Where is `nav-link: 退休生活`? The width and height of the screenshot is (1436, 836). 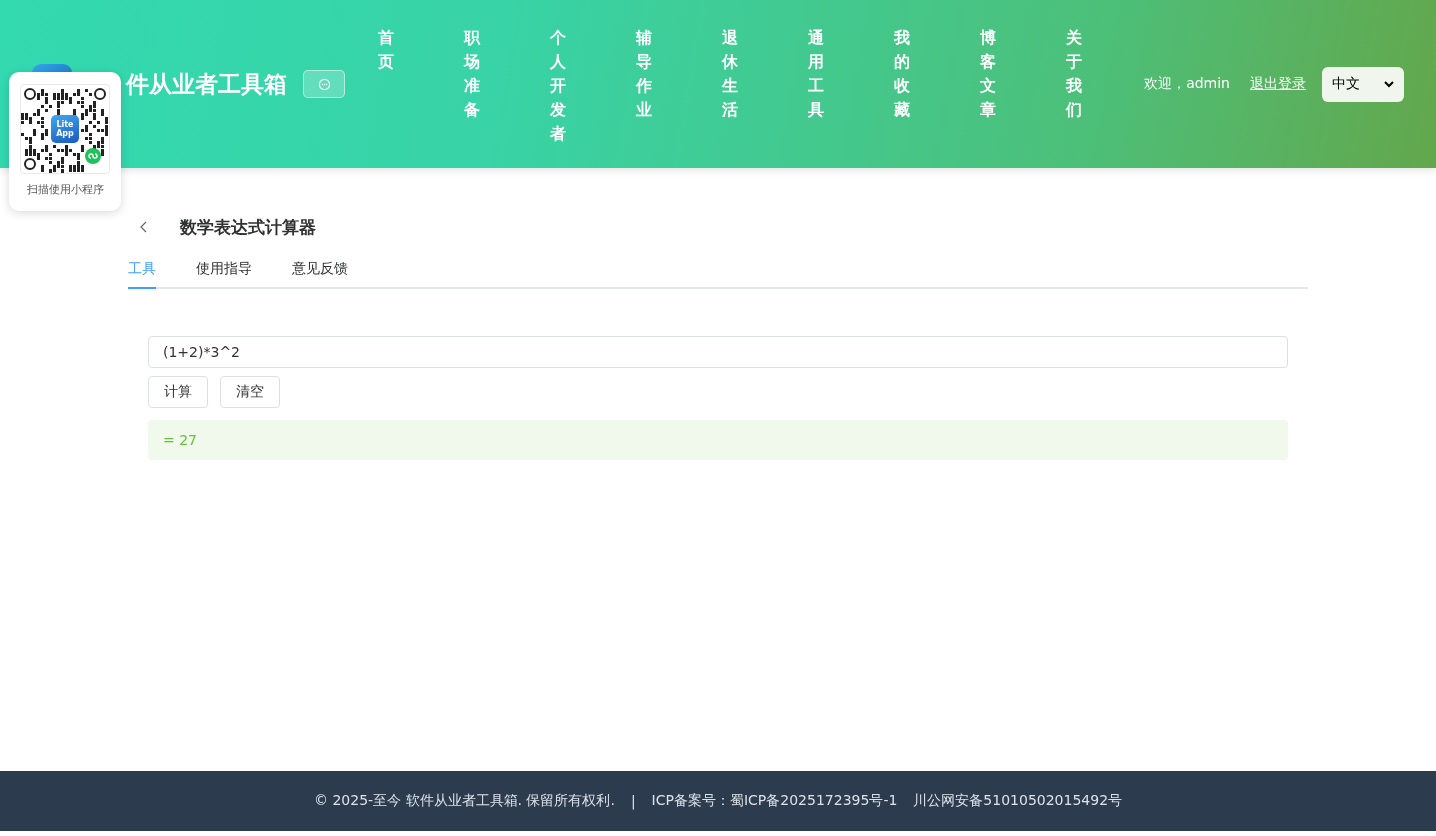
nav-link: 退休生活 is located at coordinates (730, 86).